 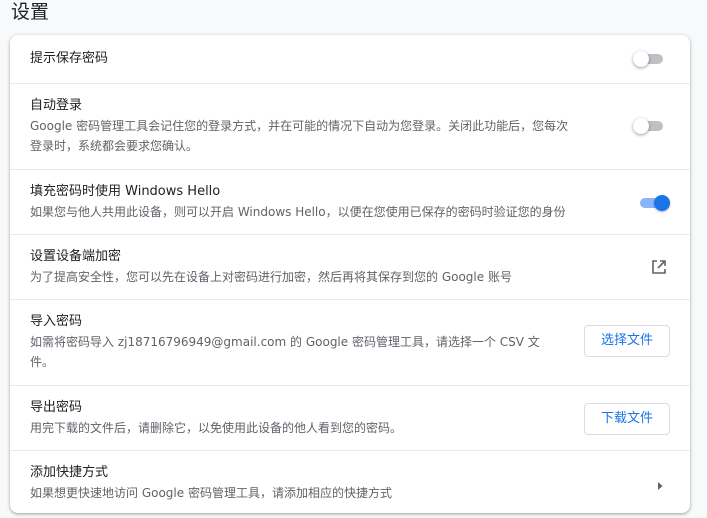 I want to click on row-label: 添加快捷方式, so click(x=69, y=472).